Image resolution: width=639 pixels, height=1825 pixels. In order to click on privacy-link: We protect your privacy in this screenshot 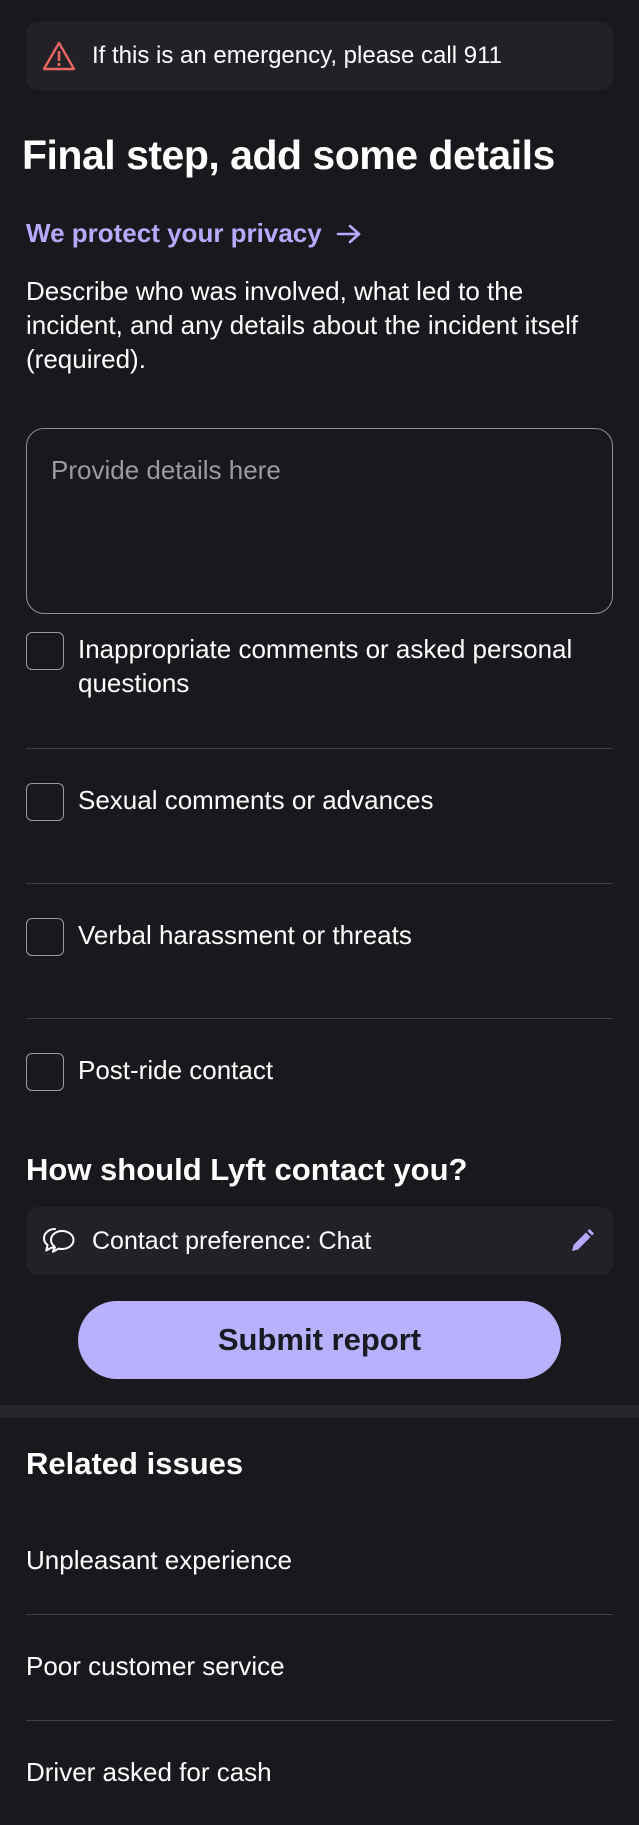, I will do `click(194, 233)`.